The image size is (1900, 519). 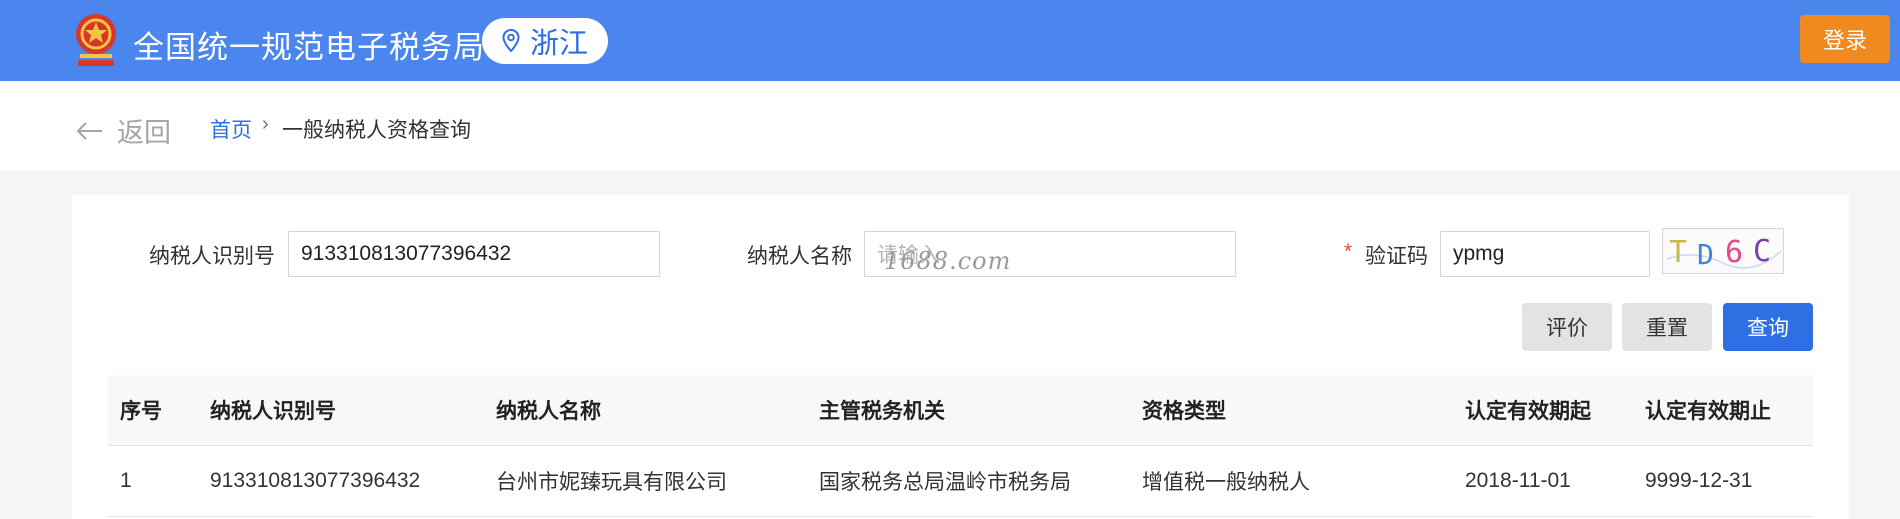 What do you see at coordinates (231, 129) in the screenshot?
I see `breadcrumb-home-link: 首页` at bounding box center [231, 129].